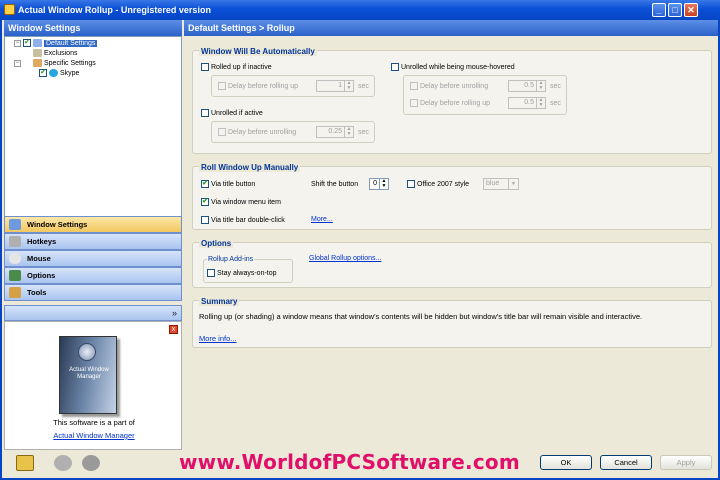 The width and height of the screenshot is (720, 480). I want to click on shift-button-spinner: 0 ▲ ▼, so click(379, 184).